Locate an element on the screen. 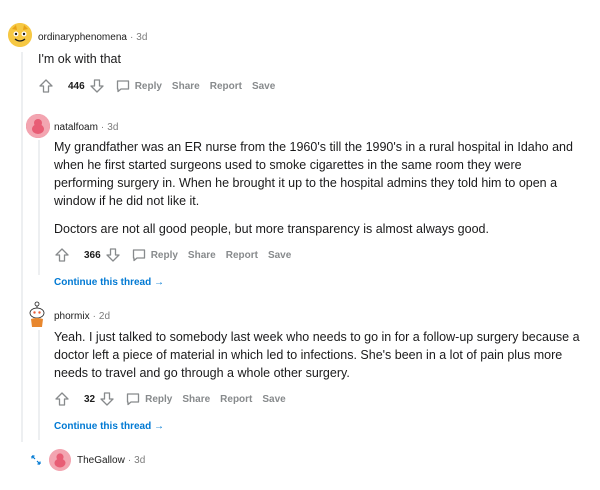  comment-actions: 446 Reply Share Report Save is located at coordinates (161, 86).